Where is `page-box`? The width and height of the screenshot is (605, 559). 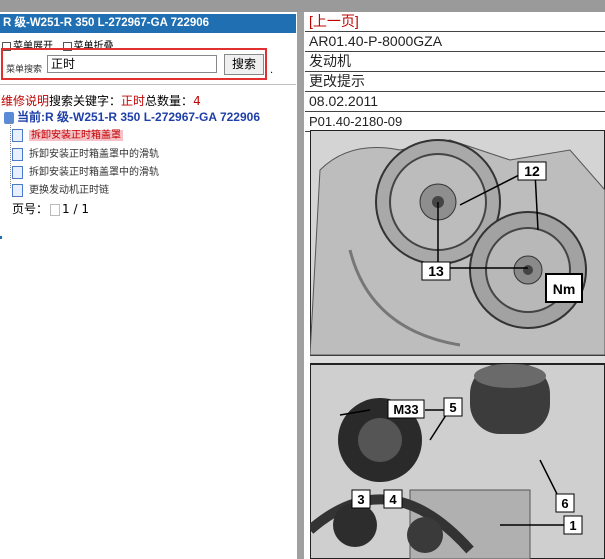 page-box is located at coordinates (55, 209).